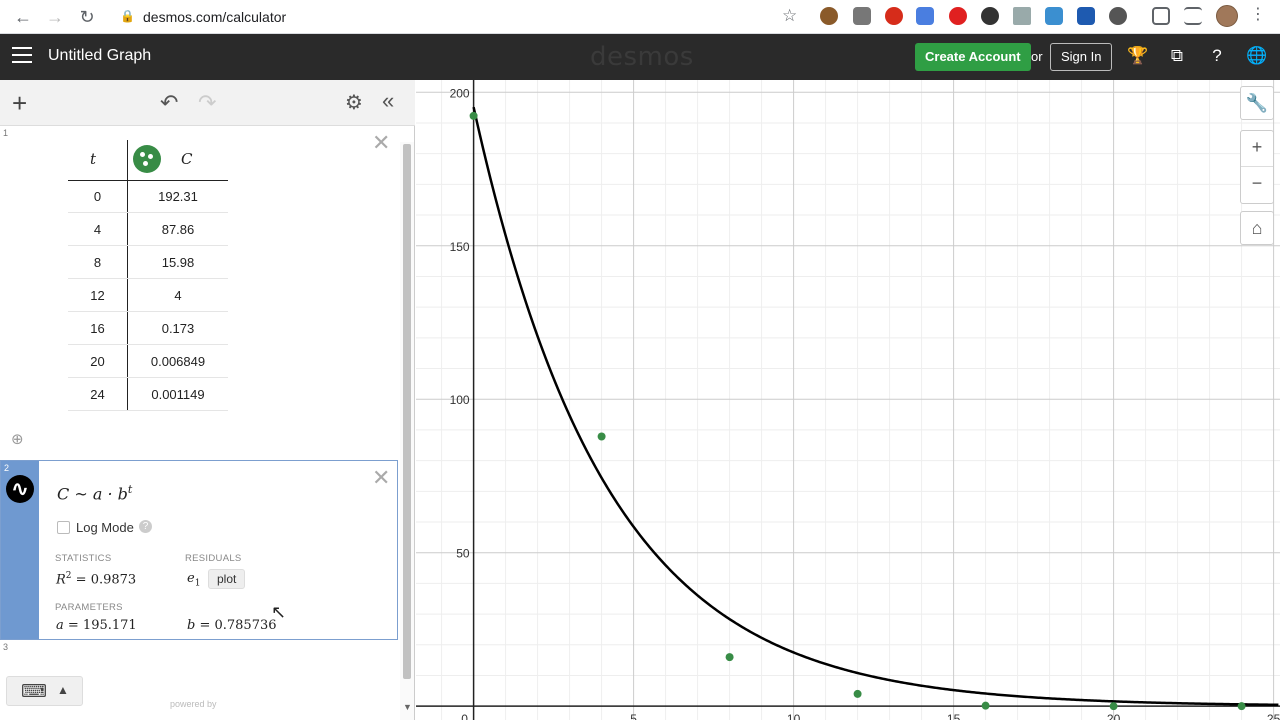 The width and height of the screenshot is (1280, 720). I want to click on keypad-toggle-button: ⌨ ▲, so click(44, 691).